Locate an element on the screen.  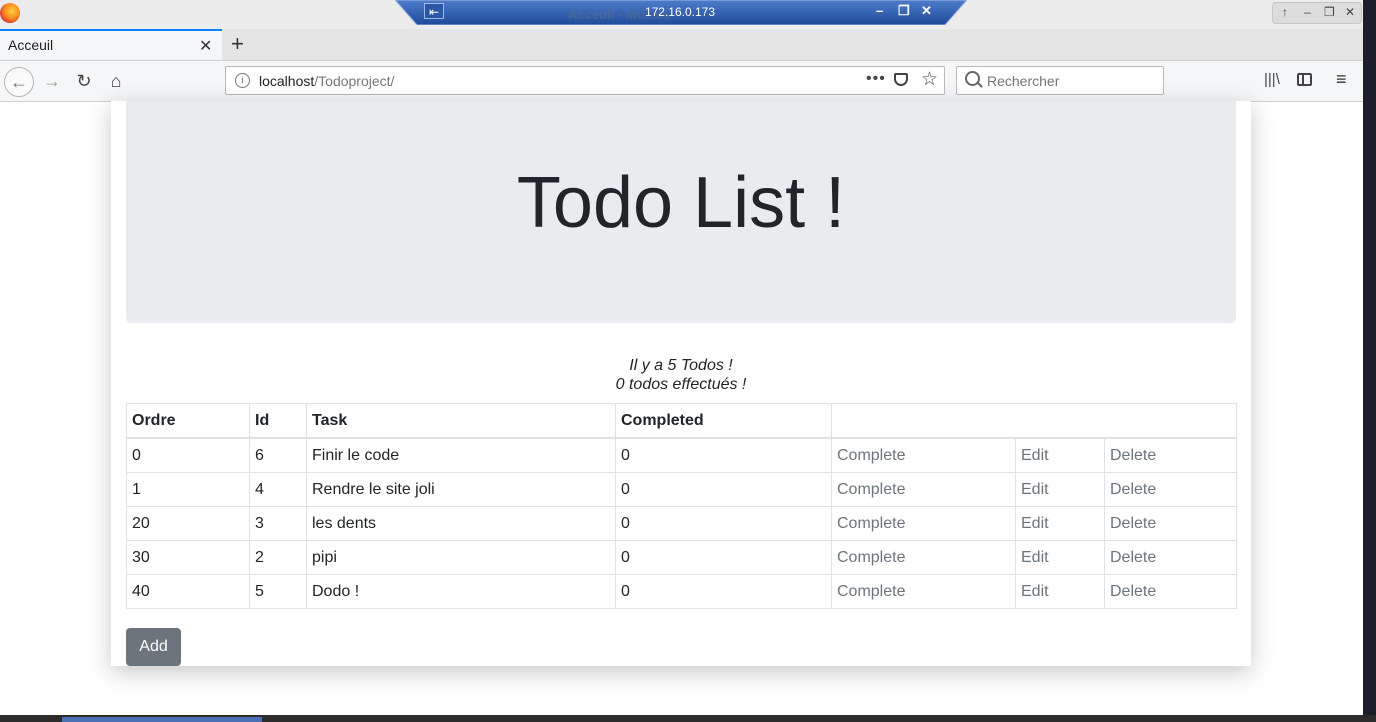
library-icon: |||\ is located at coordinates (1272, 79).